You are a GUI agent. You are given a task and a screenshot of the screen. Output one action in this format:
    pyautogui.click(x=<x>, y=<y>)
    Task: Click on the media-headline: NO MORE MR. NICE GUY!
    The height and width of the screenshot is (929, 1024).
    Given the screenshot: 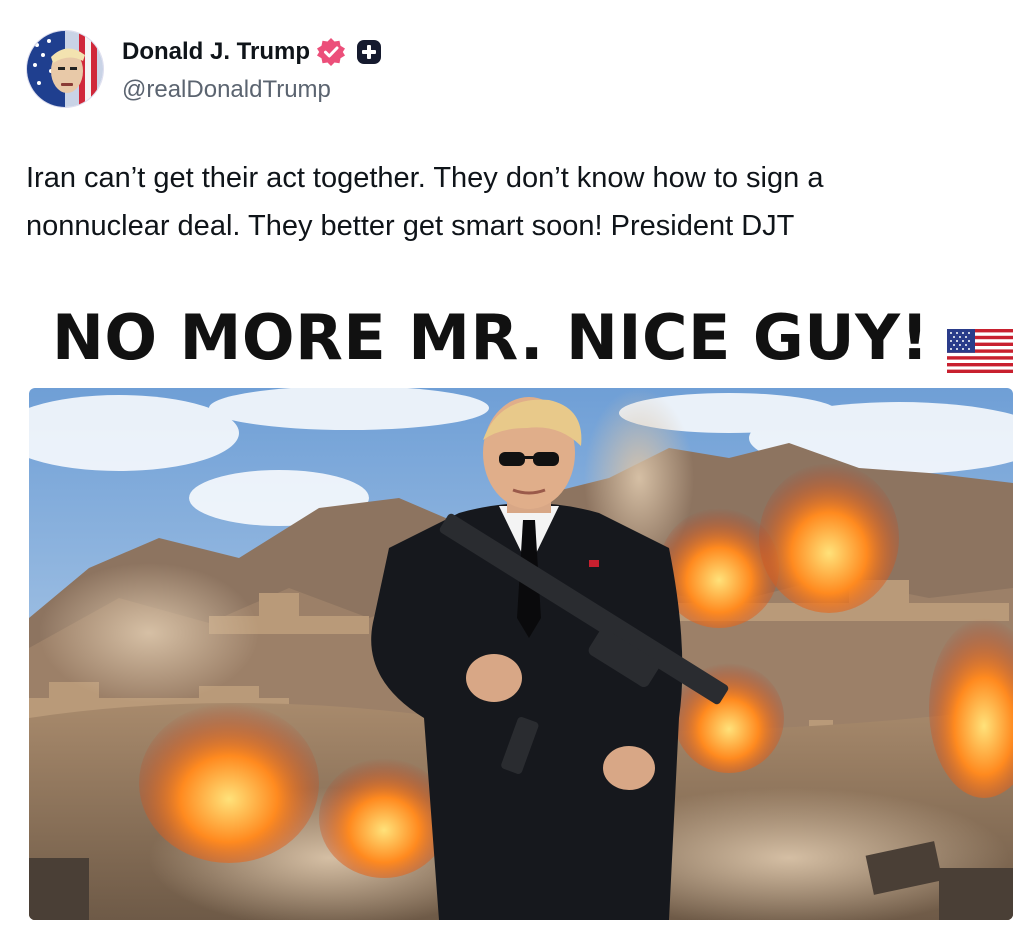 What is the action you would take?
    pyautogui.click(x=533, y=337)
    